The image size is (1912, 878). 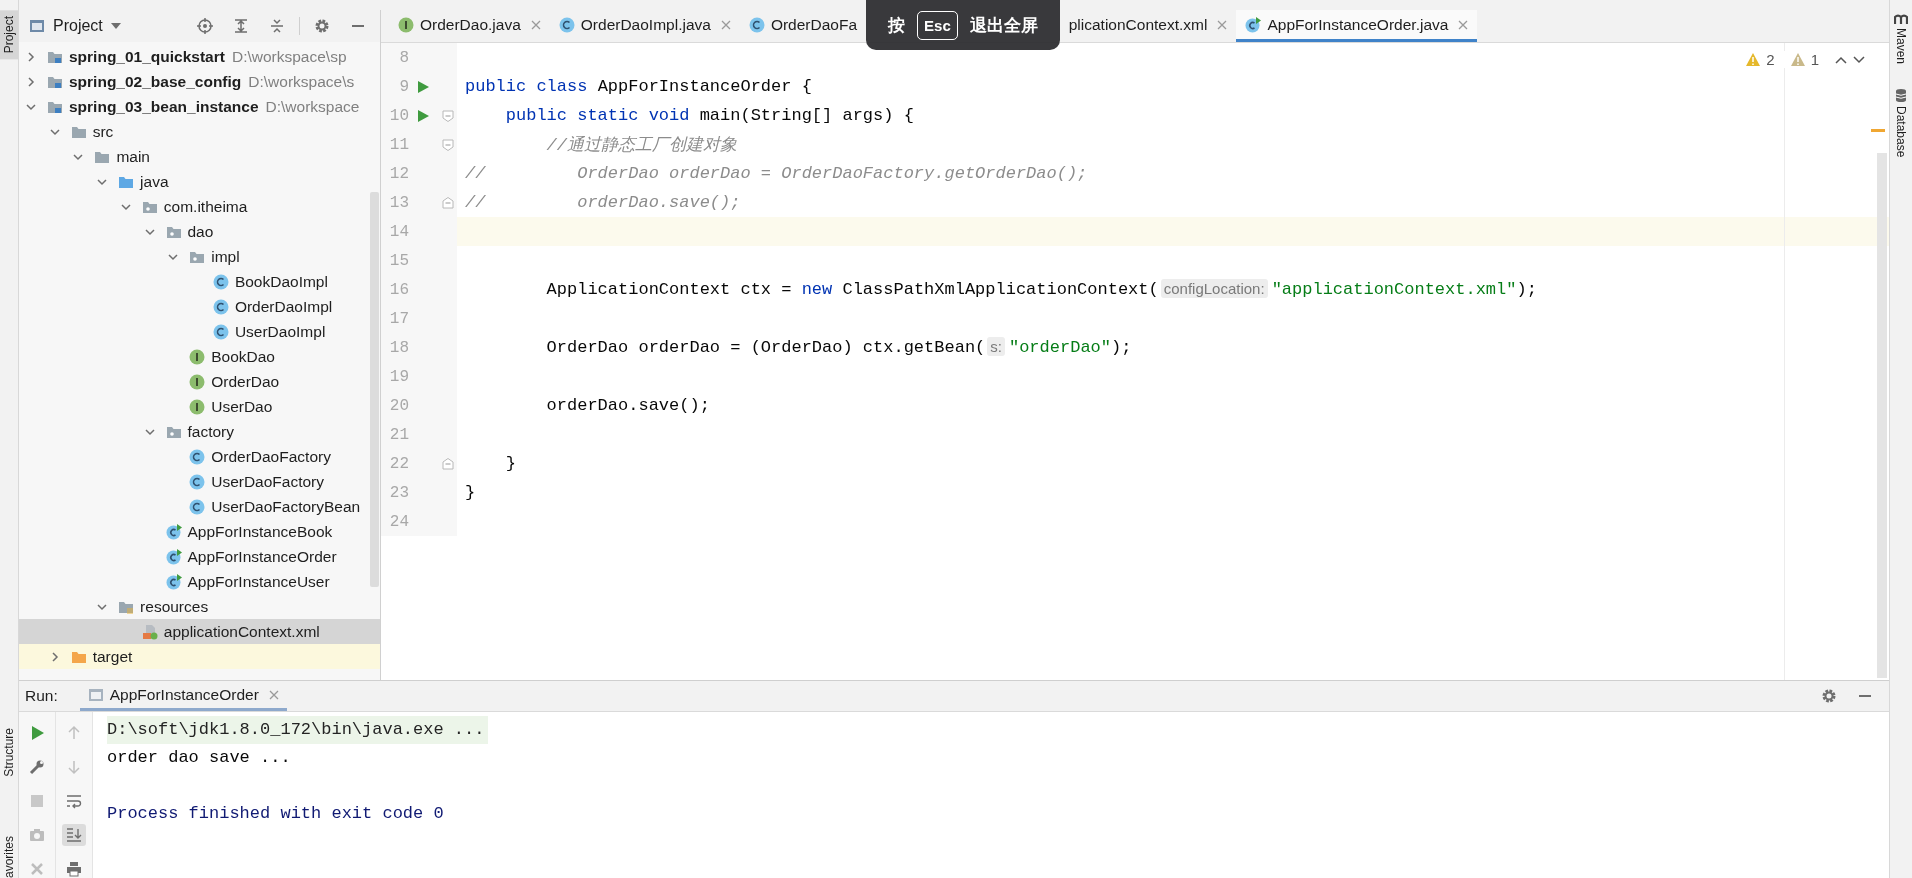 I want to click on panel-title: Run:, so click(x=41, y=696).